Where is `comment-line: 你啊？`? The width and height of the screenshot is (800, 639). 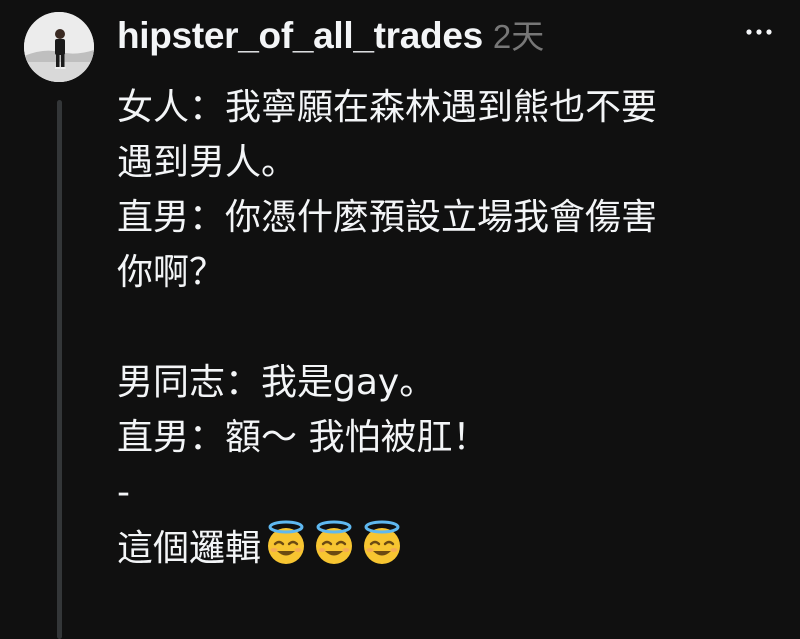
comment-line: 你啊？ is located at coordinates (171, 272).